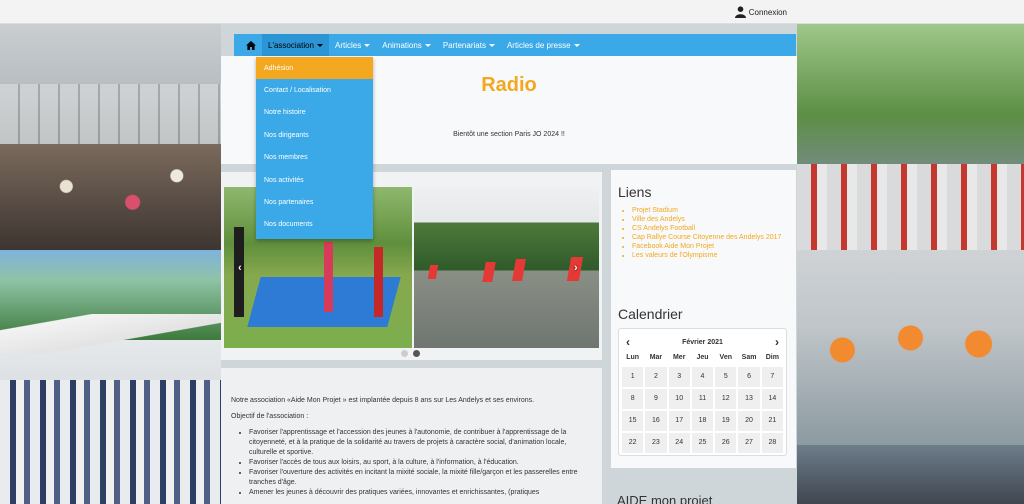 The width and height of the screenshot is (1024, 504). What do you see at coordinates (240, 268) in the screenshot?
I see `slider-prev-button: ‹` at bounding box center [240, 268].